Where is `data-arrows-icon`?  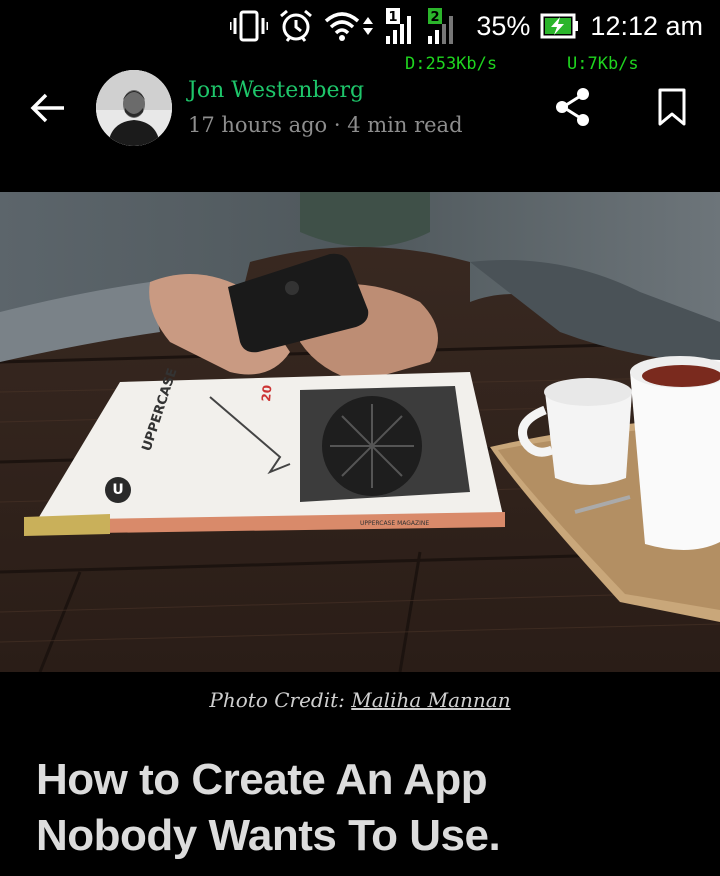 data-arrows-icon is located at coordinates (368, 26).